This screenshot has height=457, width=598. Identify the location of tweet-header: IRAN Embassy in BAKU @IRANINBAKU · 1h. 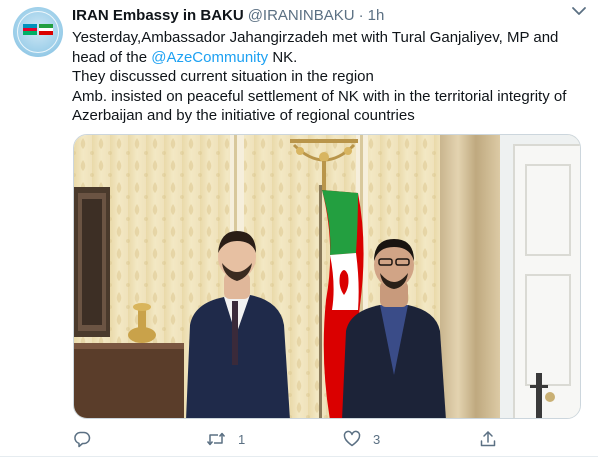
(330, 17).